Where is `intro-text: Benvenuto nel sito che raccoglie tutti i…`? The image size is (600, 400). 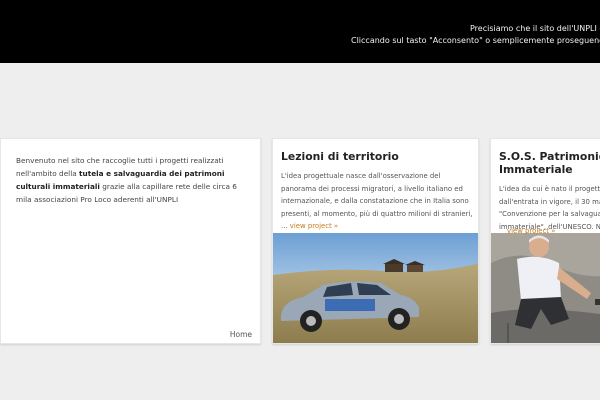 intro-text: Benvenuto nel sito che raccoglie tutti i… is located at coordinates (132, 180).